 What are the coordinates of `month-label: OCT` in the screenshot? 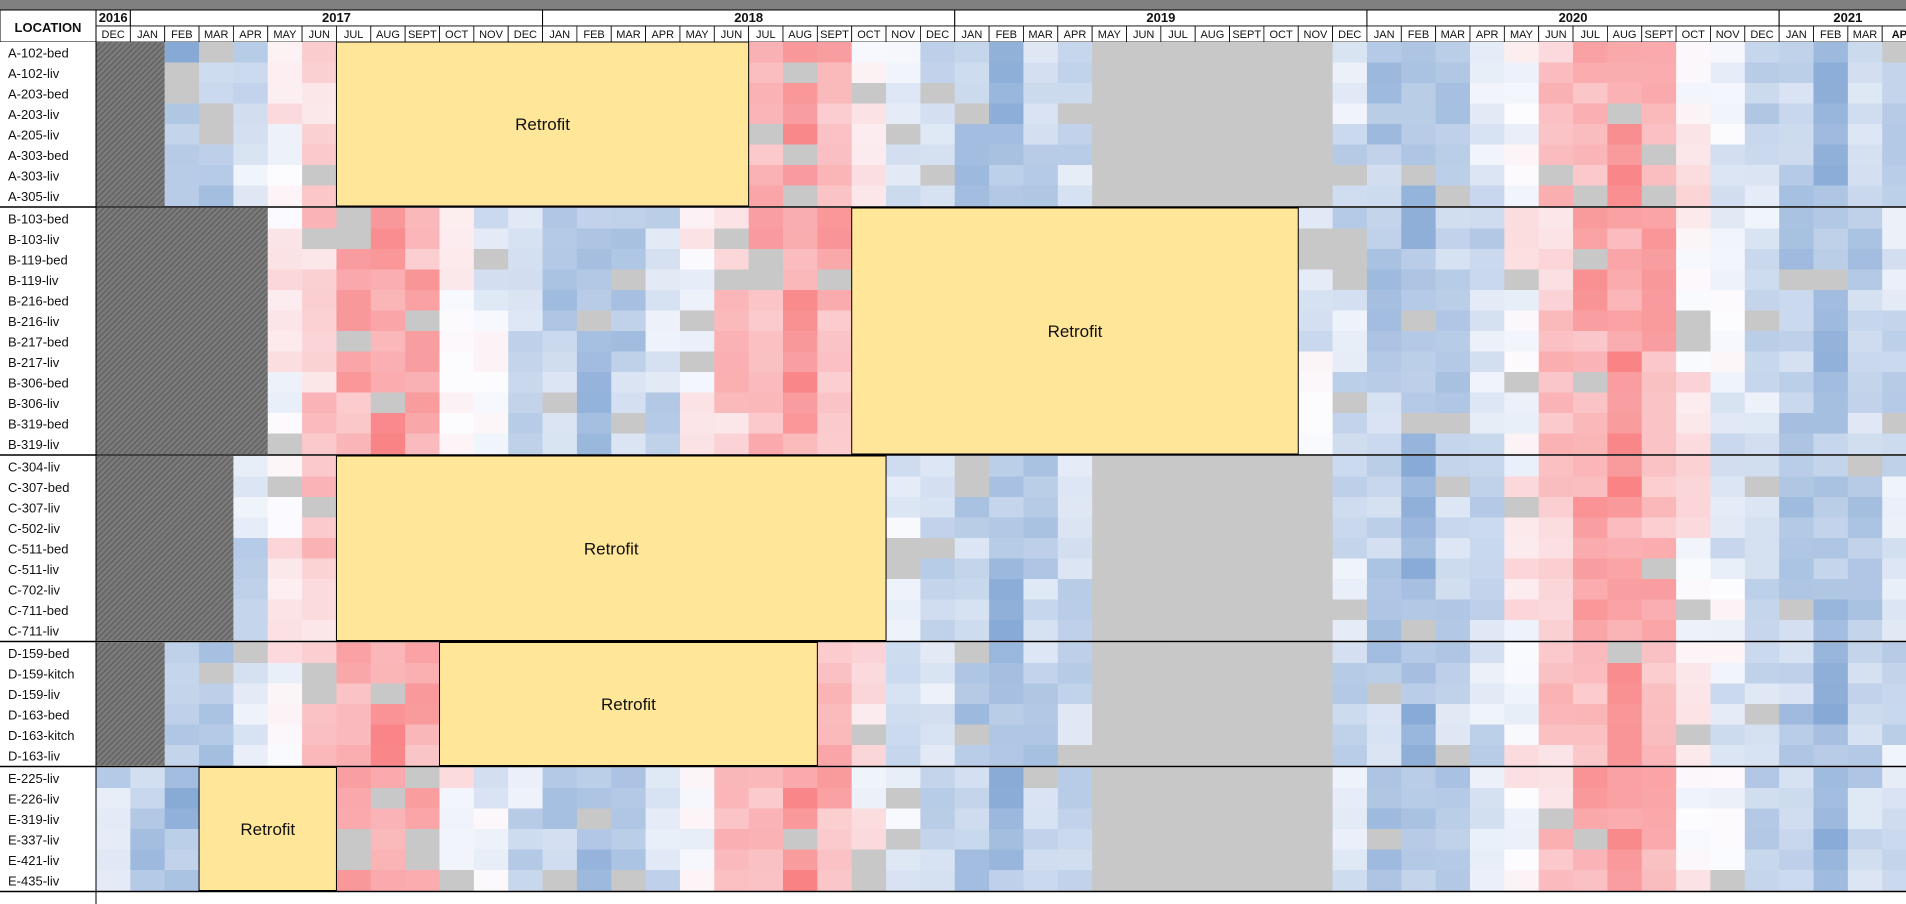 It's located at (869, 35).